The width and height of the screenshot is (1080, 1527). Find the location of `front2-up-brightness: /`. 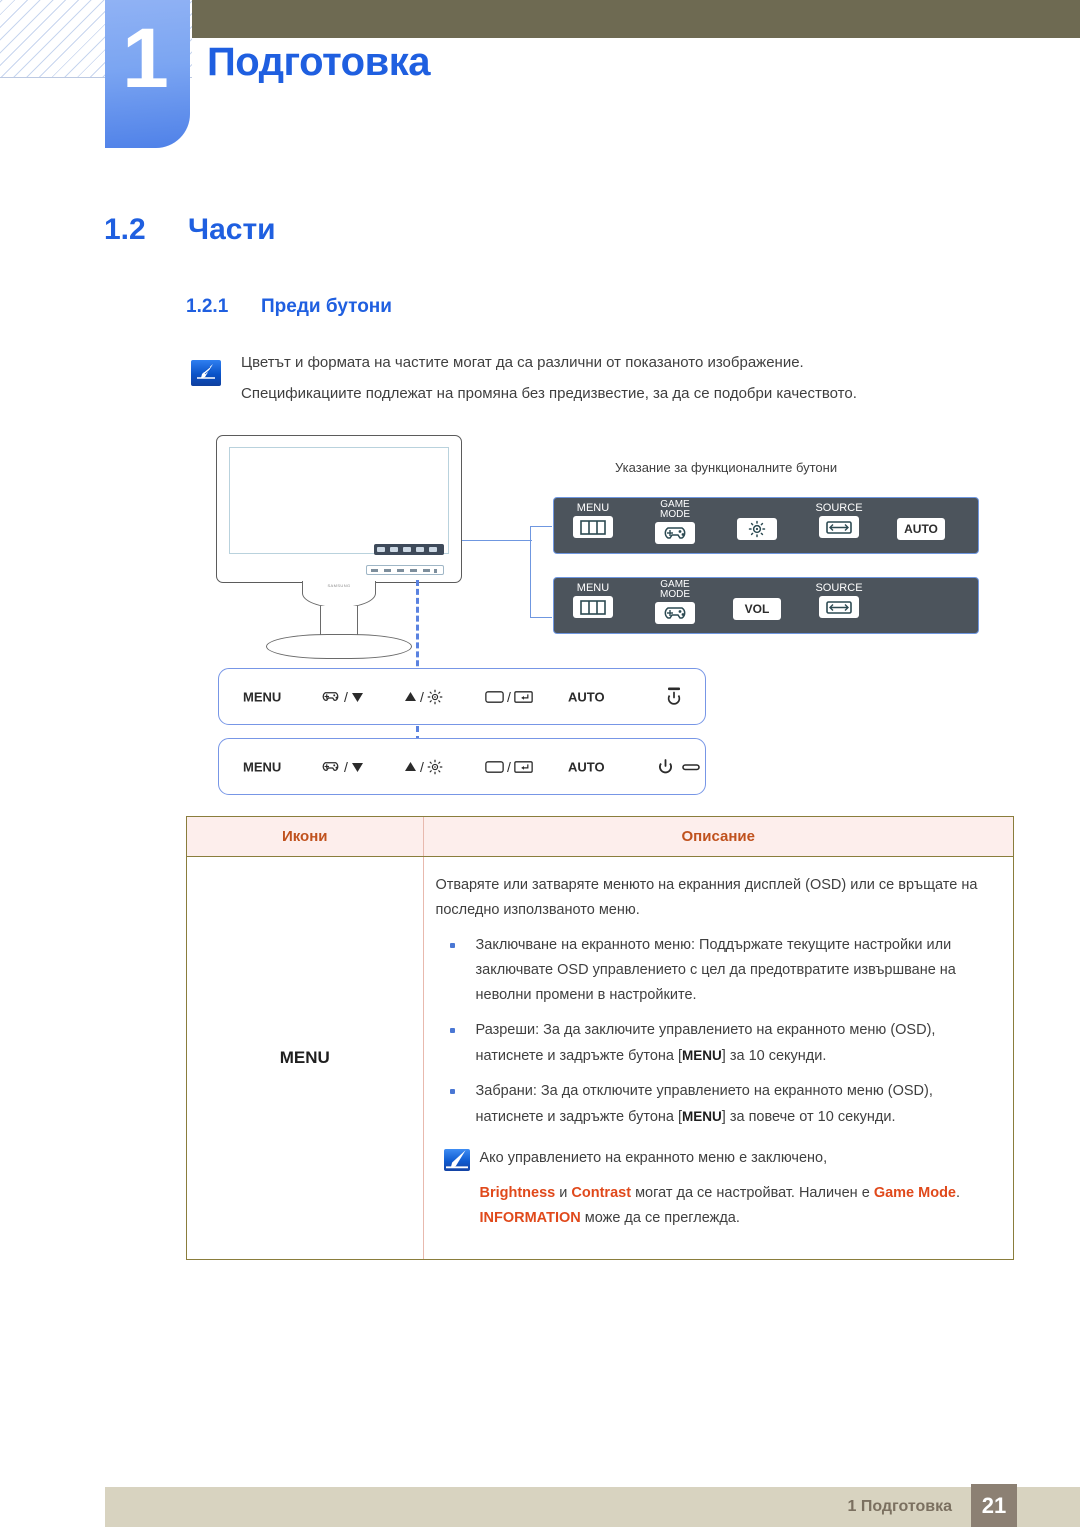

front2-up-brightness: / is located at coordinates (423, 767).